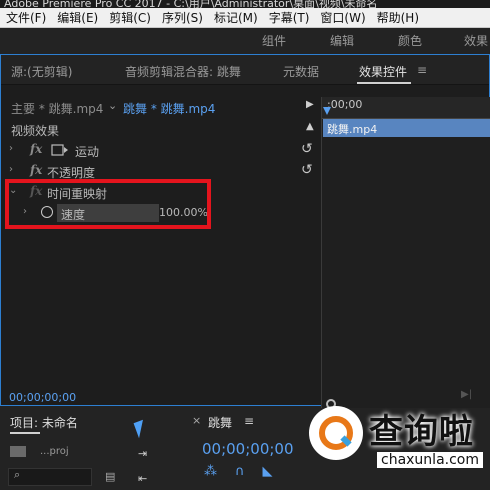 The width and height of the screenshot is (490, 490). I want to click on project-file-name: ...proj, so click(54, 451).